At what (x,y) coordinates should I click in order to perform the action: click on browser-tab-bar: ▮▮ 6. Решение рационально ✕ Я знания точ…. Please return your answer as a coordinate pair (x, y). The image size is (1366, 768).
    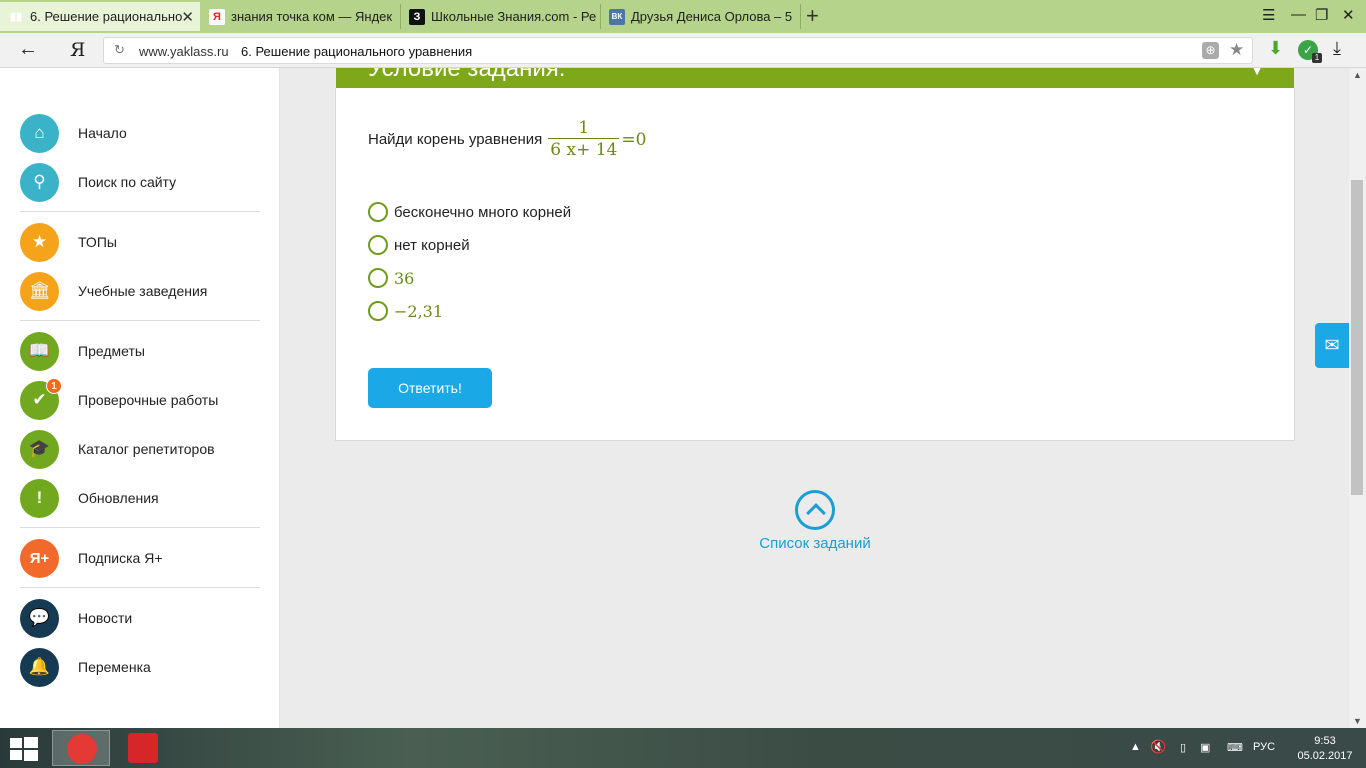
    Looking at the image, I should click on (683, 16).